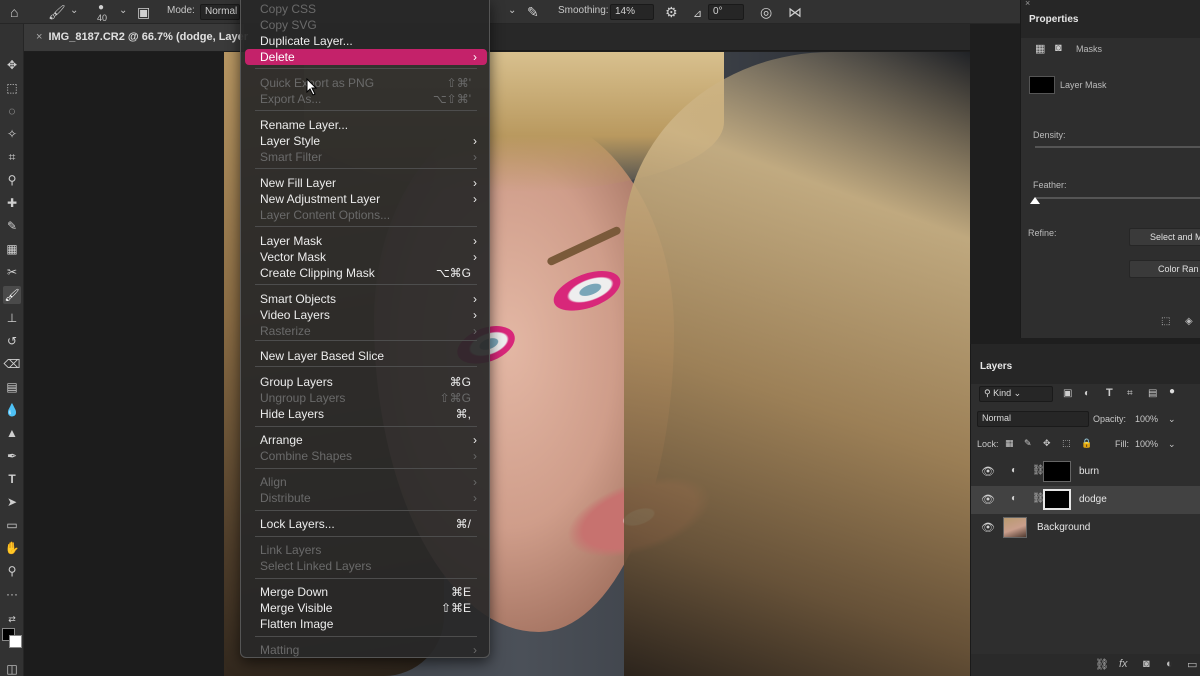  What do you see at coordinates (1015, 527) in the screenshot?
I see `layer-image-thumbnail` at bounding box center [1015, 527].